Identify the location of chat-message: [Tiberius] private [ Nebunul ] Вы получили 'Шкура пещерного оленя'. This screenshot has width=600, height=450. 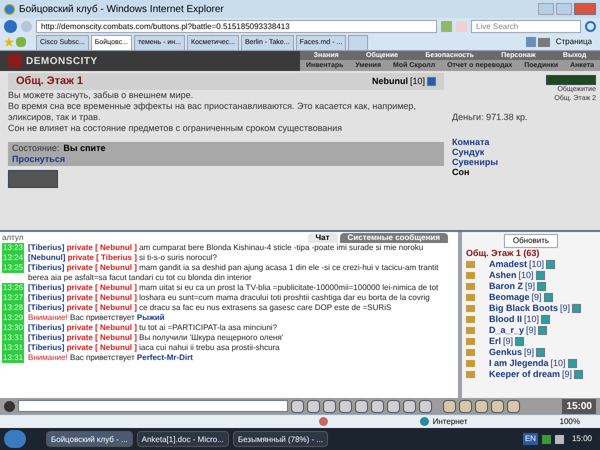
(156, 338).